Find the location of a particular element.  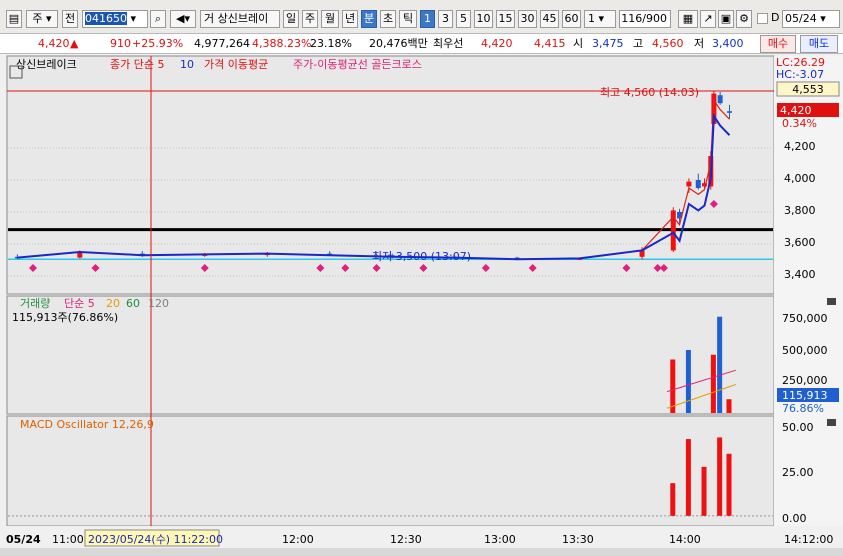

price-tick: 4,200 is located at coordinates (800, 146).